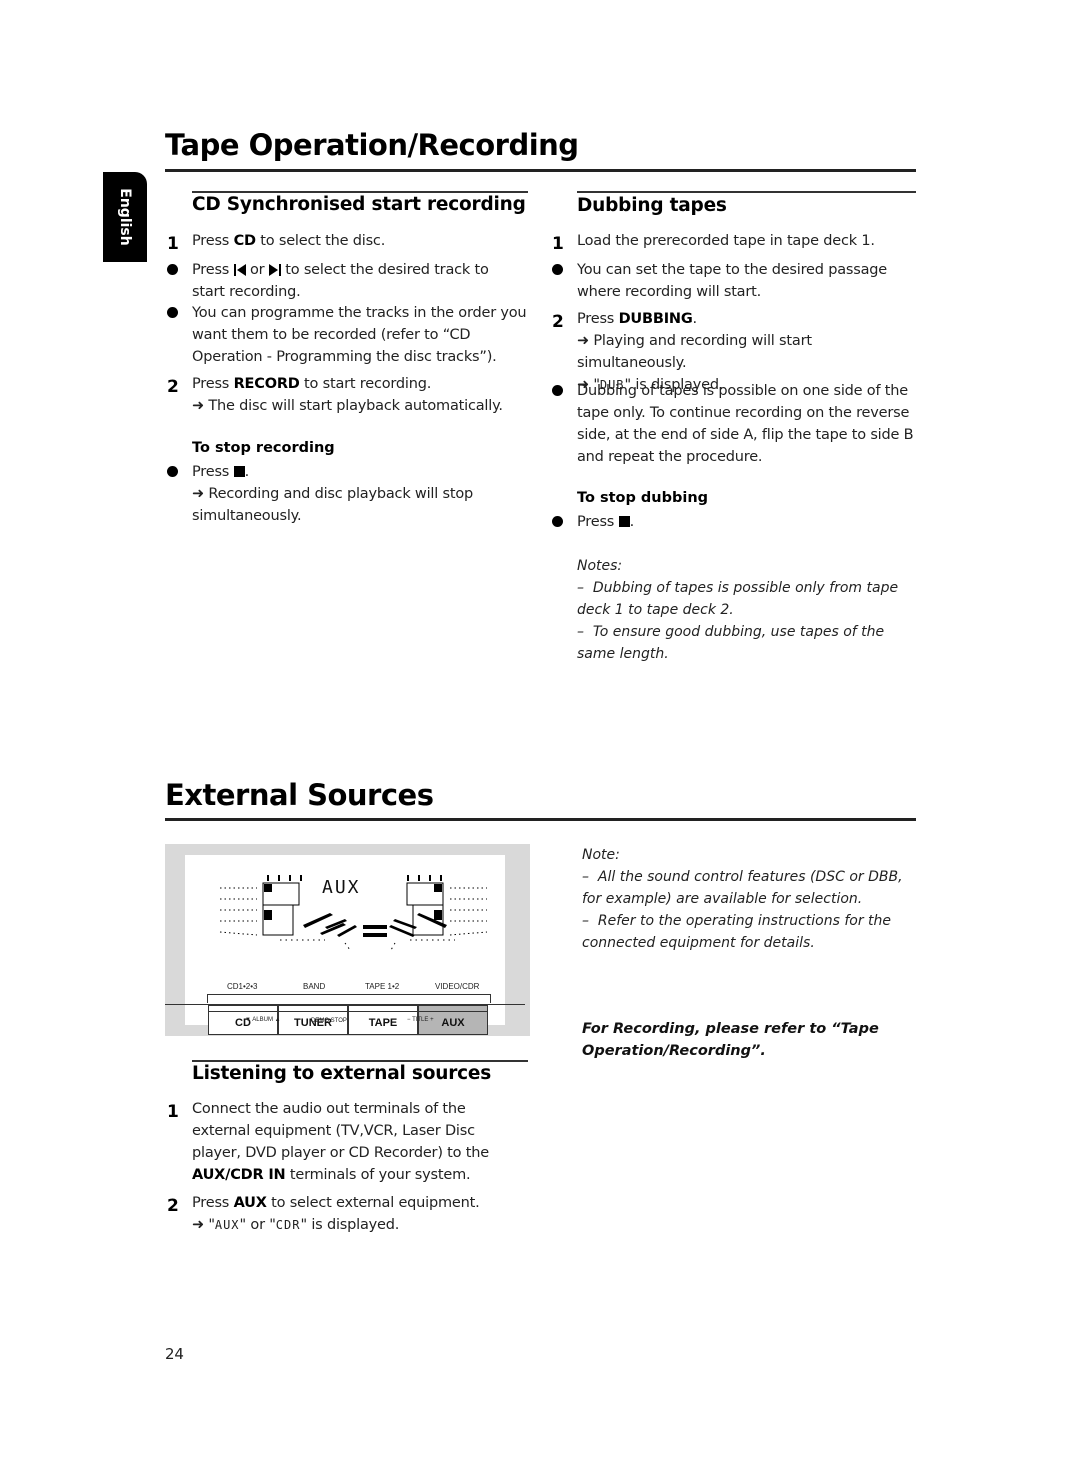 The height and width of the screenshot is (1480, 1080). What do you see at coordinates (263, 1020) in the screenshot?
I see `album-label: ▼ ALBUM ▲` at bounding box center [263, 1020].